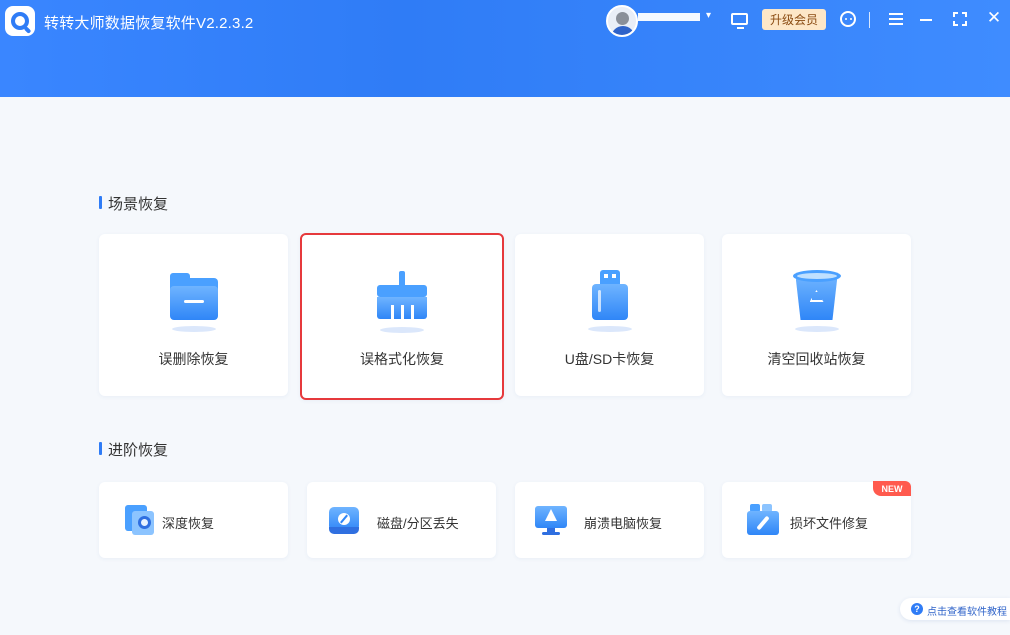  I want to click on titlebar-divider, so click(869, 20).